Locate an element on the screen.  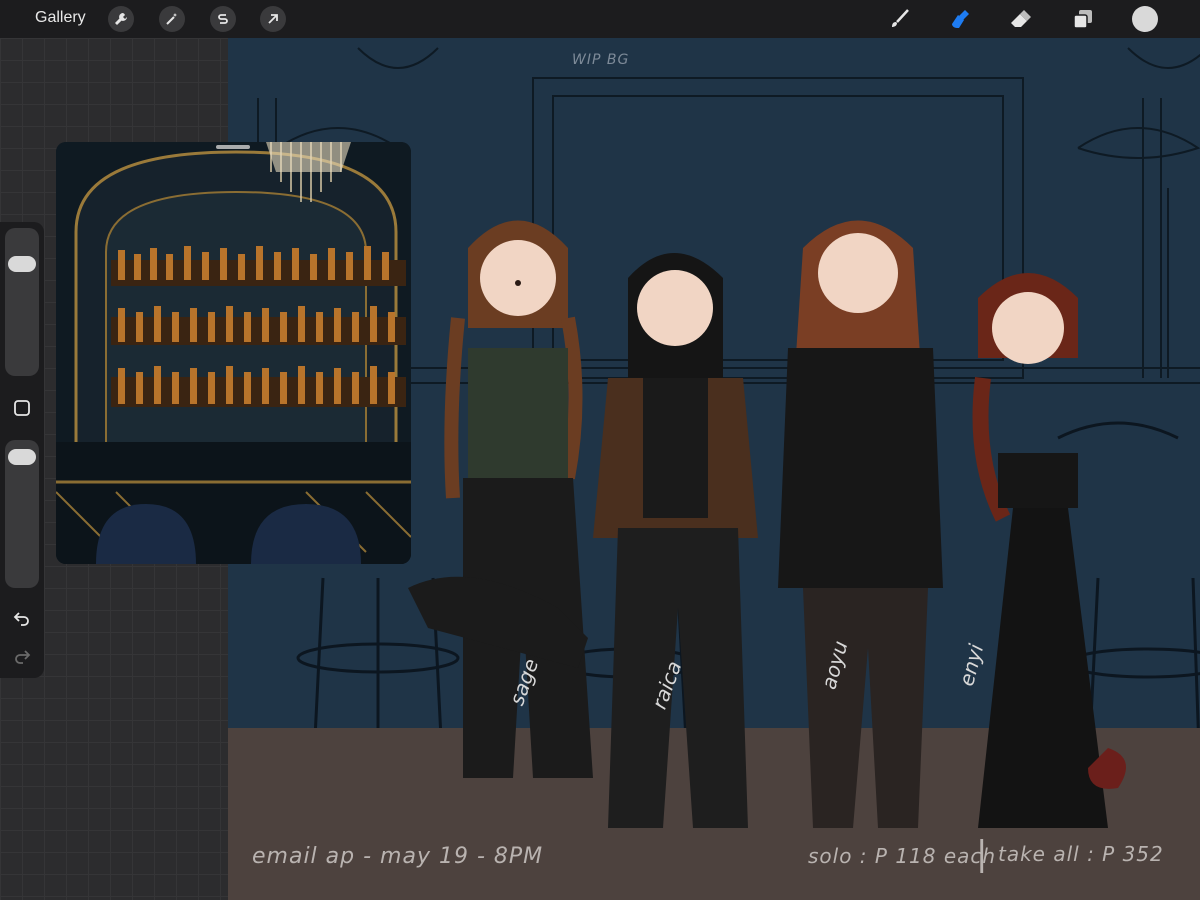
left-sidebar is located at coordinates (22, 450).